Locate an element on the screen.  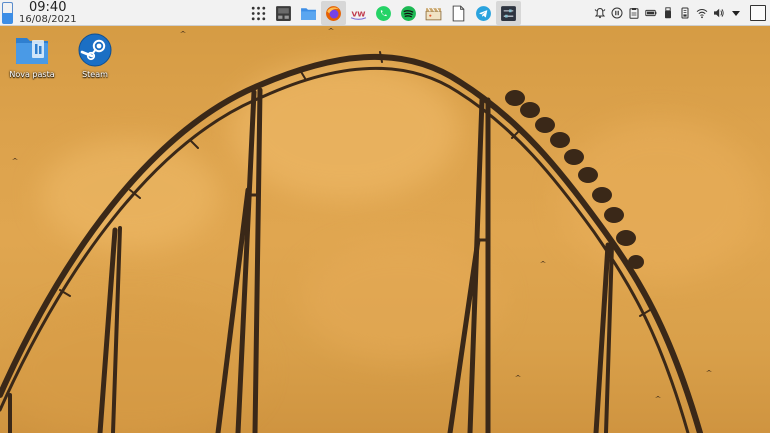
sliders-icon is located at coordinates (508, 13).